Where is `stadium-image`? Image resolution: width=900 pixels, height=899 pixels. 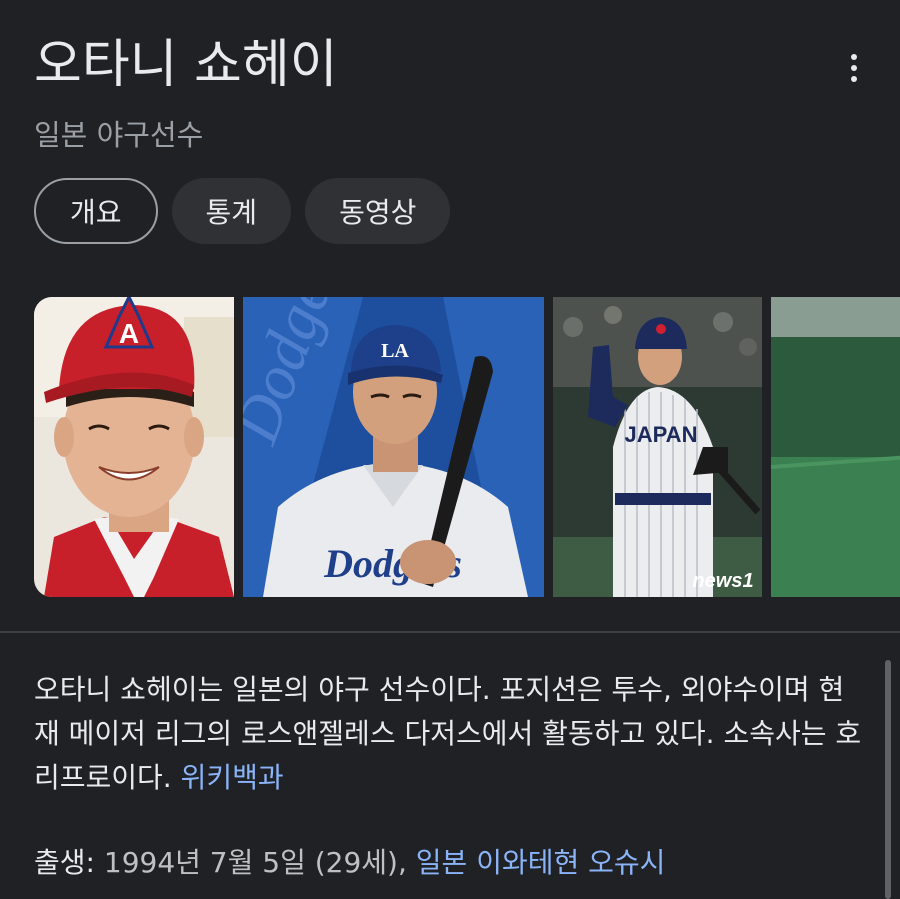 stadium-image is located at coordinates (835, 447).